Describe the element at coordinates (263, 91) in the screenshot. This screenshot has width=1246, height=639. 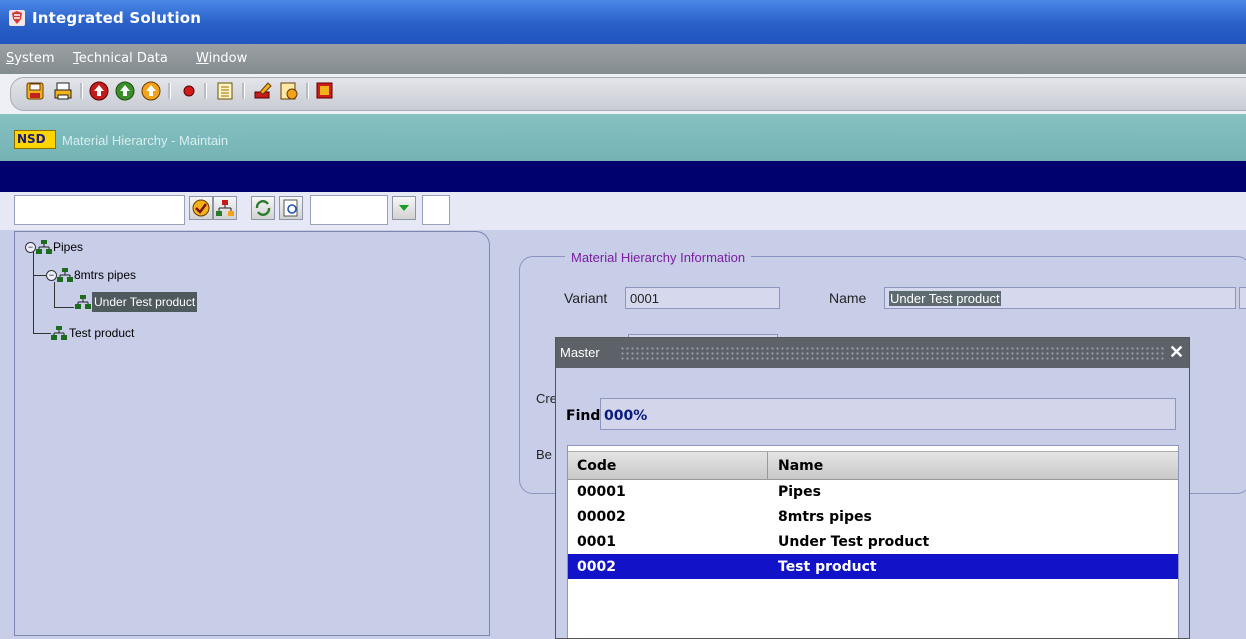
I see `edit-icon` at that location.